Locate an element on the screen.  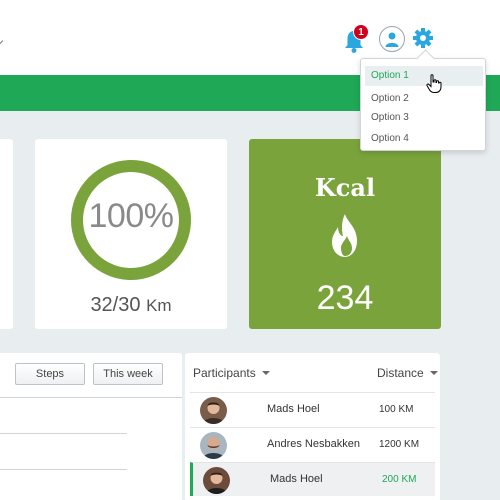
table-row: Mads Hoel 100 KM is located at coordinates (312, 409).